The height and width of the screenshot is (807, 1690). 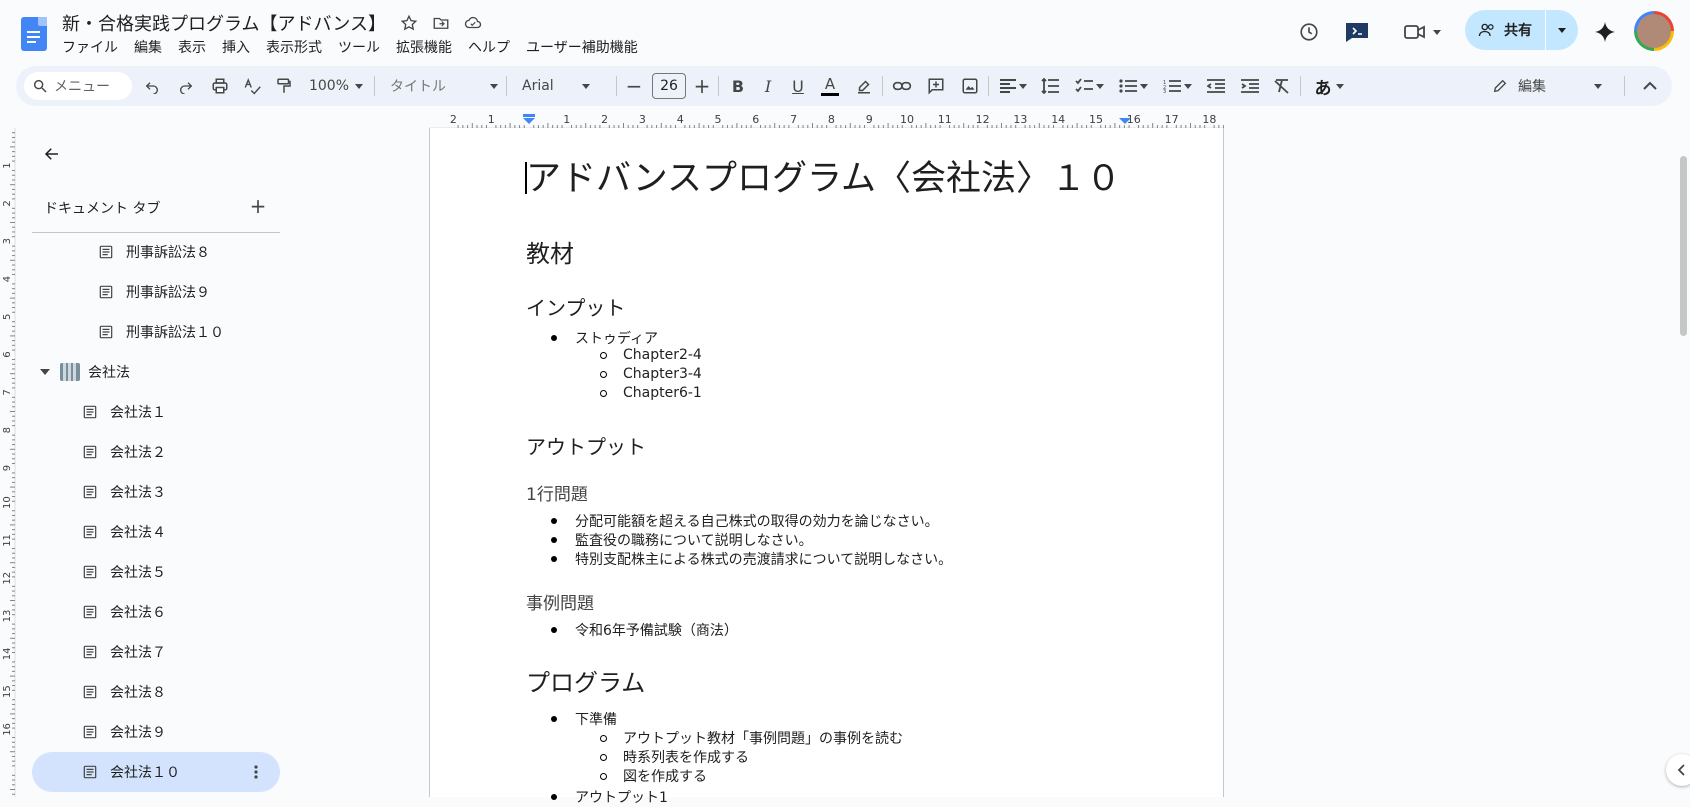 I want to click on left-indent-marker, so click(x=529, y=121).